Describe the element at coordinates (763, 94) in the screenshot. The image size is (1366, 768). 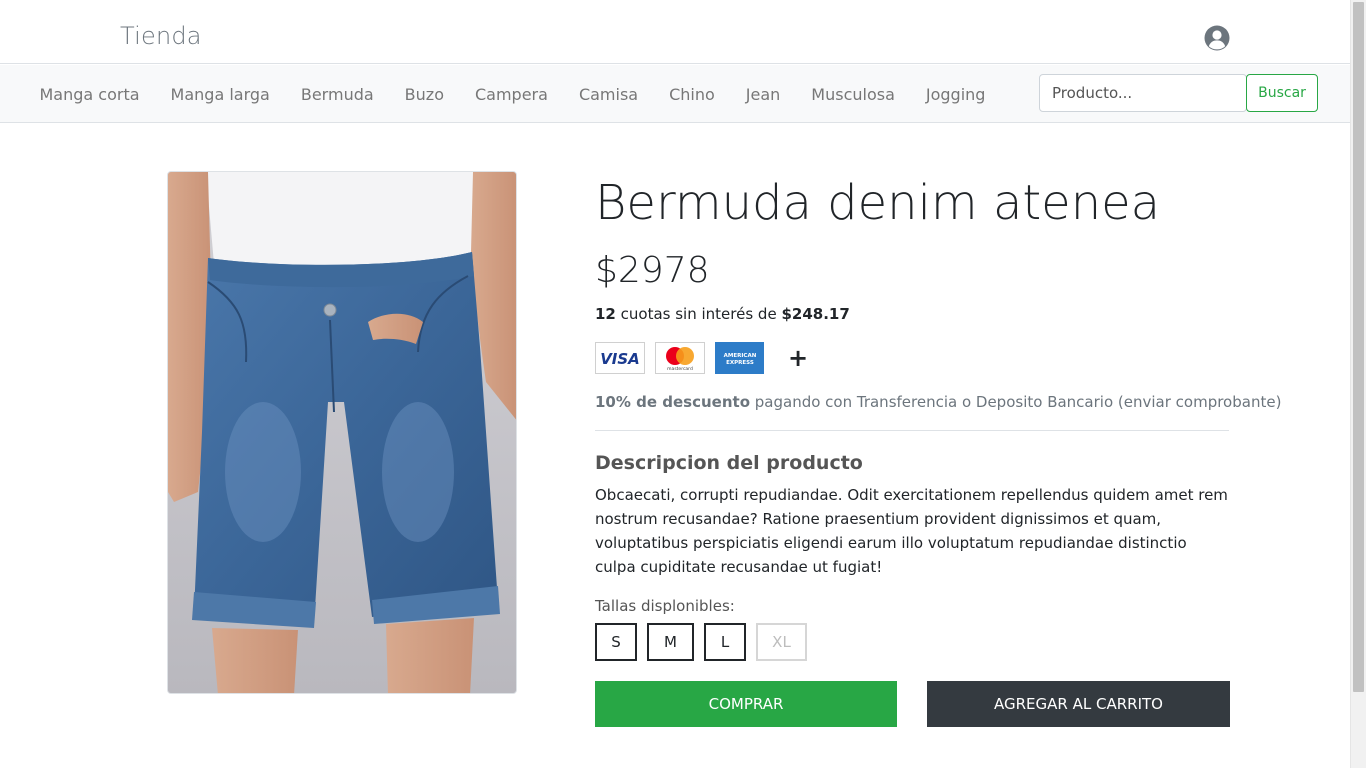
I see `nav-item-jean: Jean` at that location.